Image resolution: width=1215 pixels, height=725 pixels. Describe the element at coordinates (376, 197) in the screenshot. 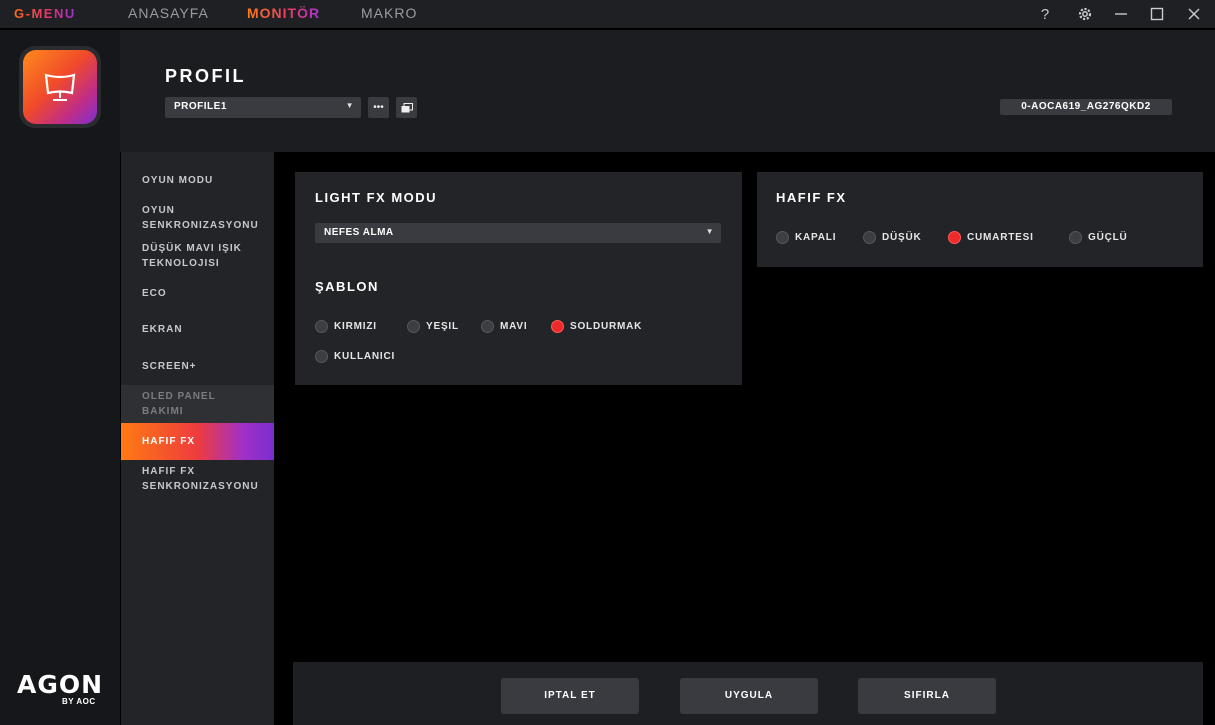

I see `light-fx-mode-title: LIGHT FX MODU` at that location.